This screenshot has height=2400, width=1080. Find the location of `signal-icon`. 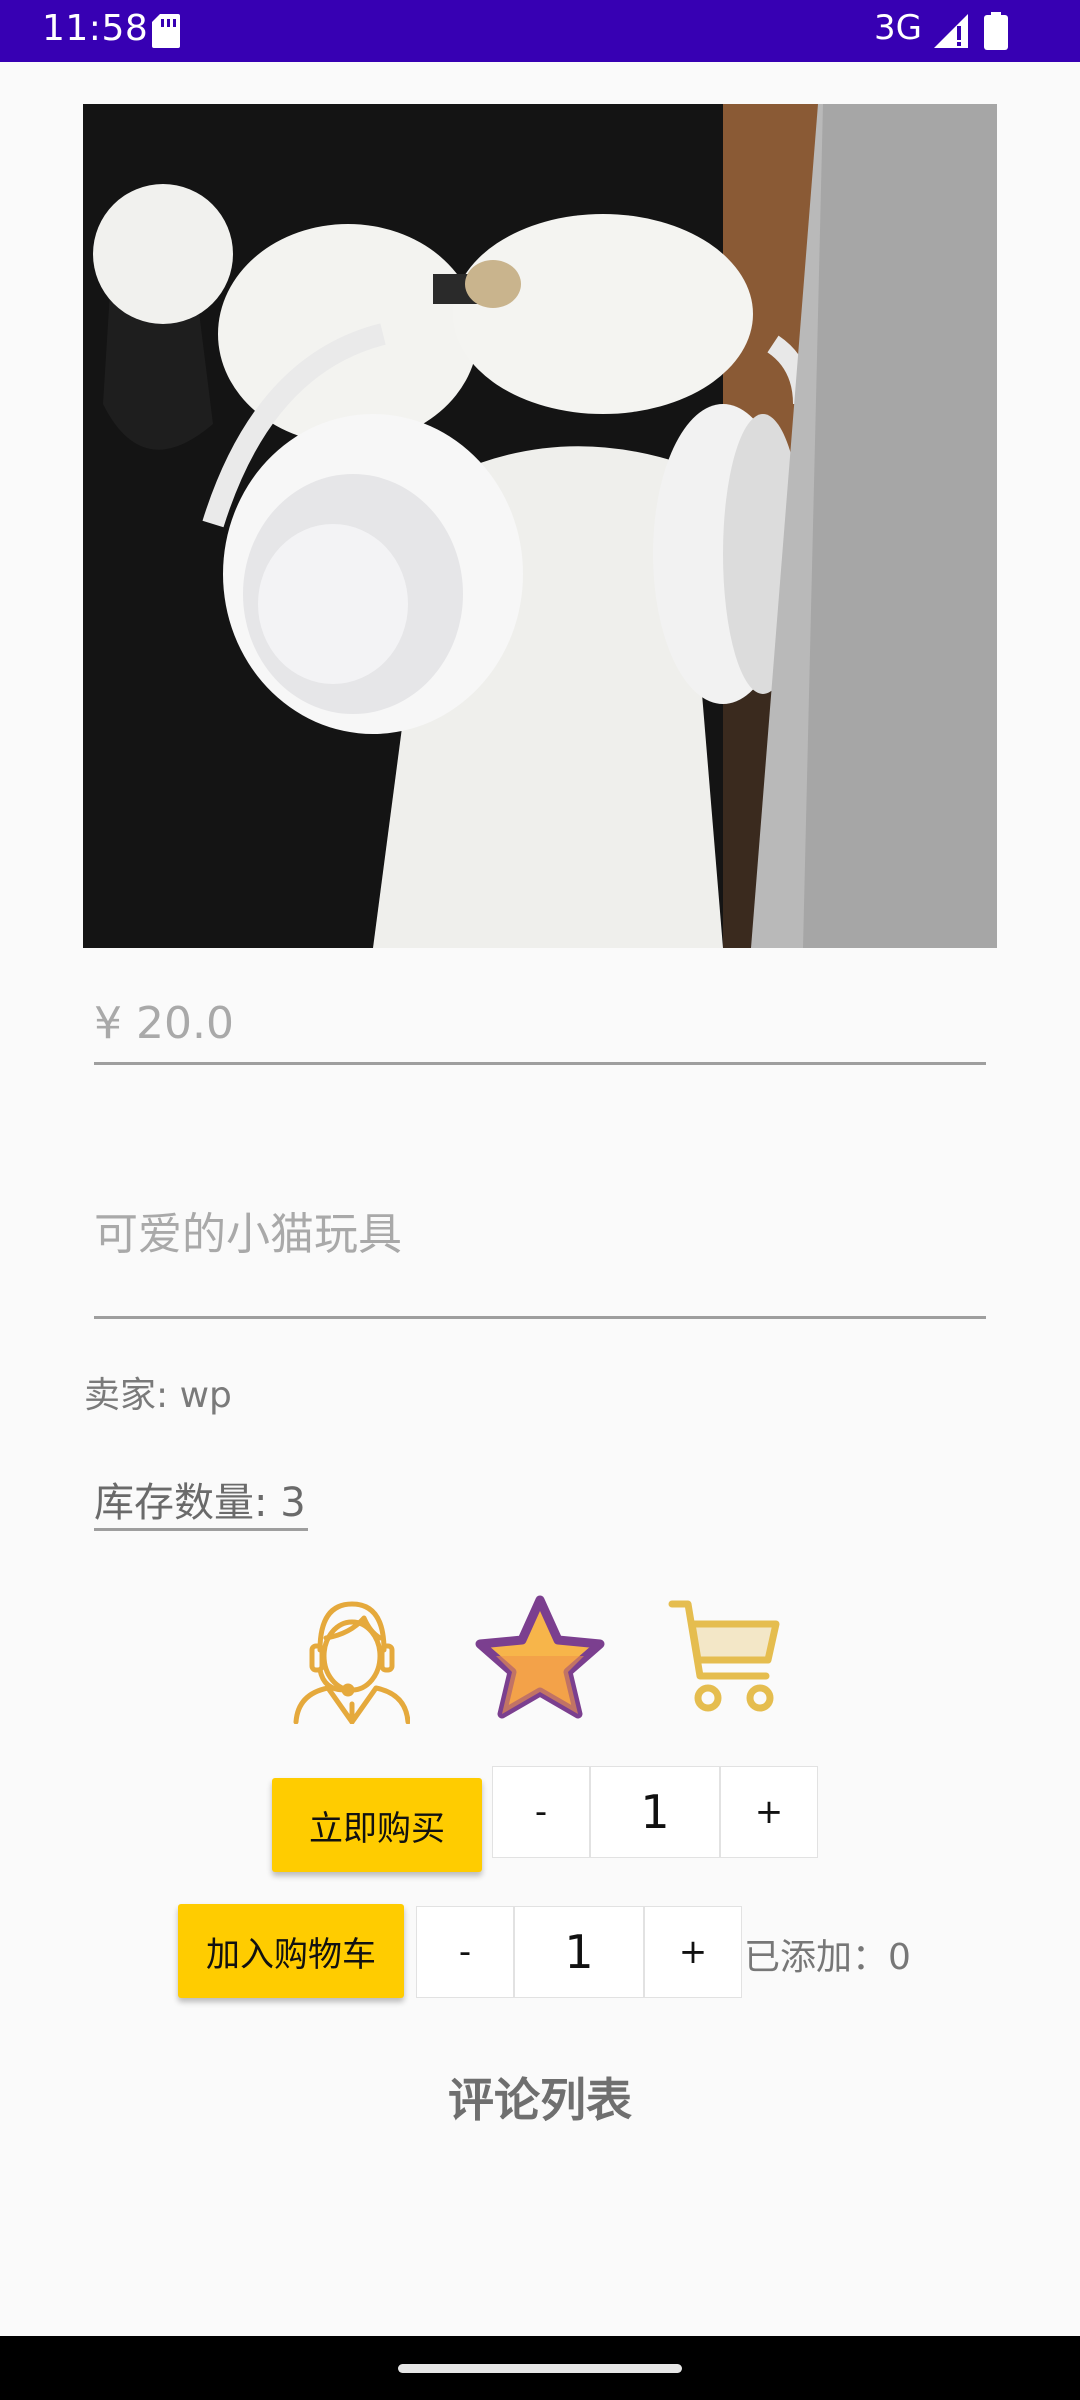

signal-icon is located at coordinates (951, 31).